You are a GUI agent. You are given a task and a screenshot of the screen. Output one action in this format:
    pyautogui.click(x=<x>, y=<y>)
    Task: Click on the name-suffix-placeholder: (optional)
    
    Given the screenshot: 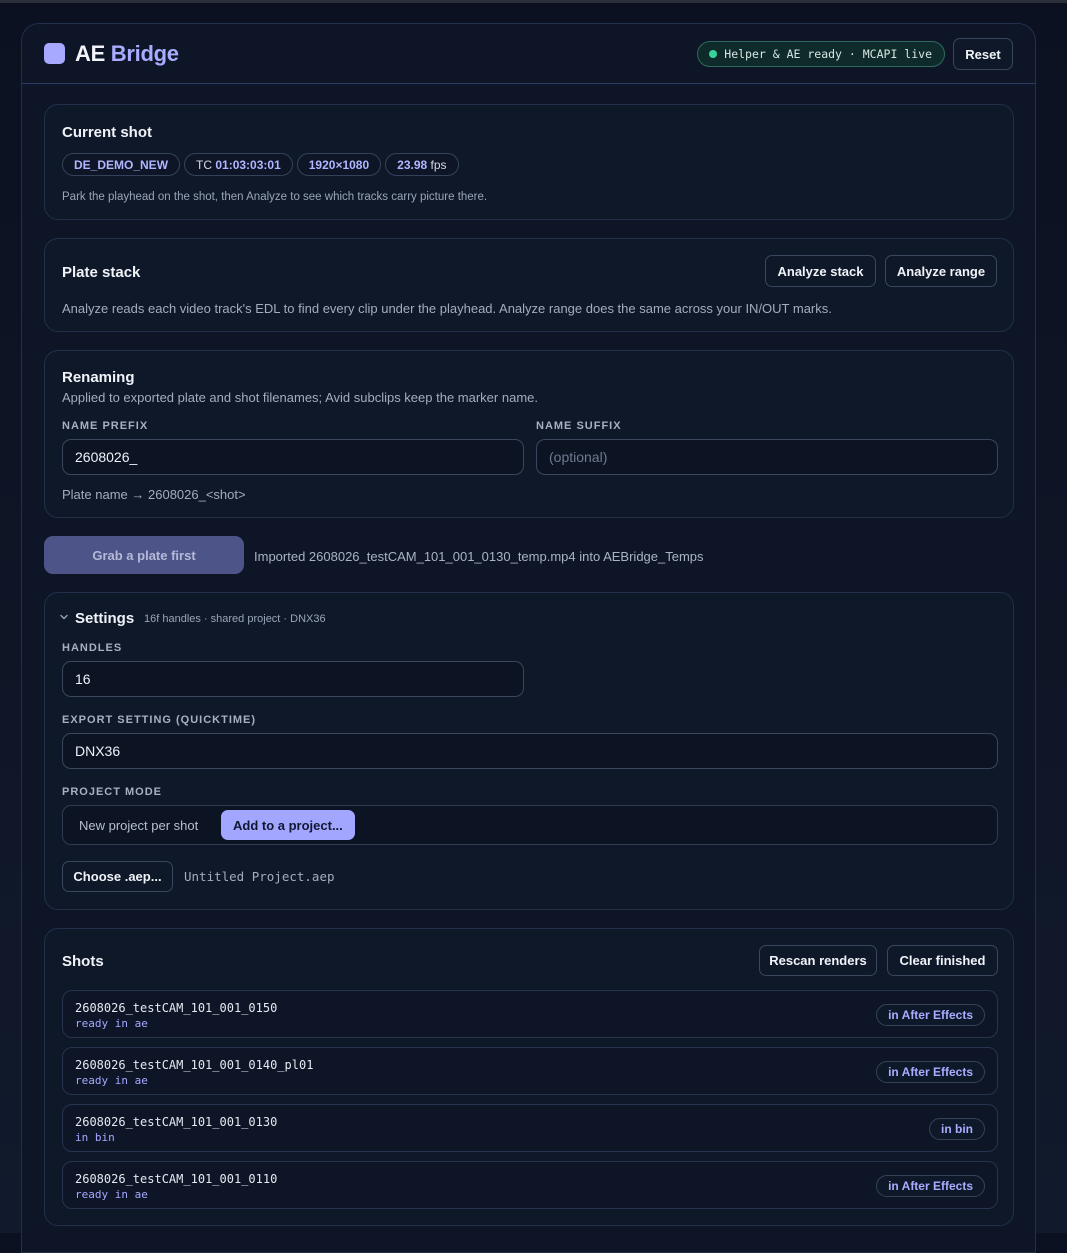 What is the action you would take?
    pyautogui.click(x=578, y=457)
    